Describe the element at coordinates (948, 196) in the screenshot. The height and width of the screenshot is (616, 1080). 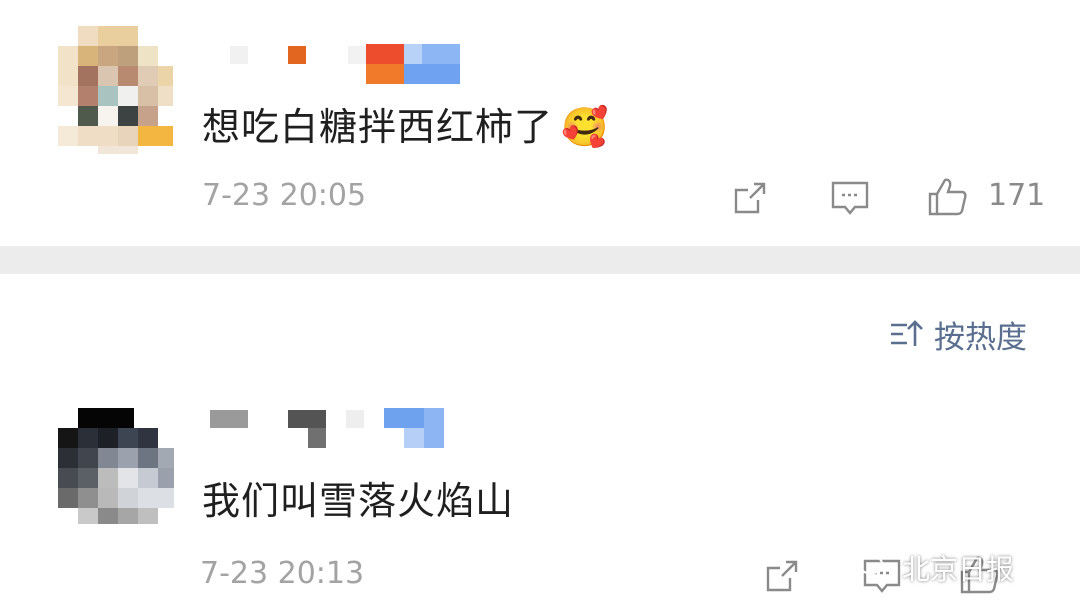
I see `like-icon` at that location.